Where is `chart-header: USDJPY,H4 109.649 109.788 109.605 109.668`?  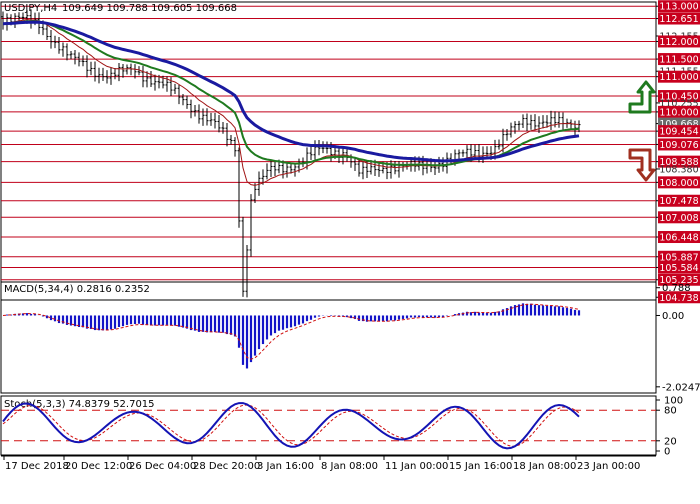 chart-header: USDJPY,H4 109.649 109.788 109.605 109.668 is located at coordinates (120, 8).